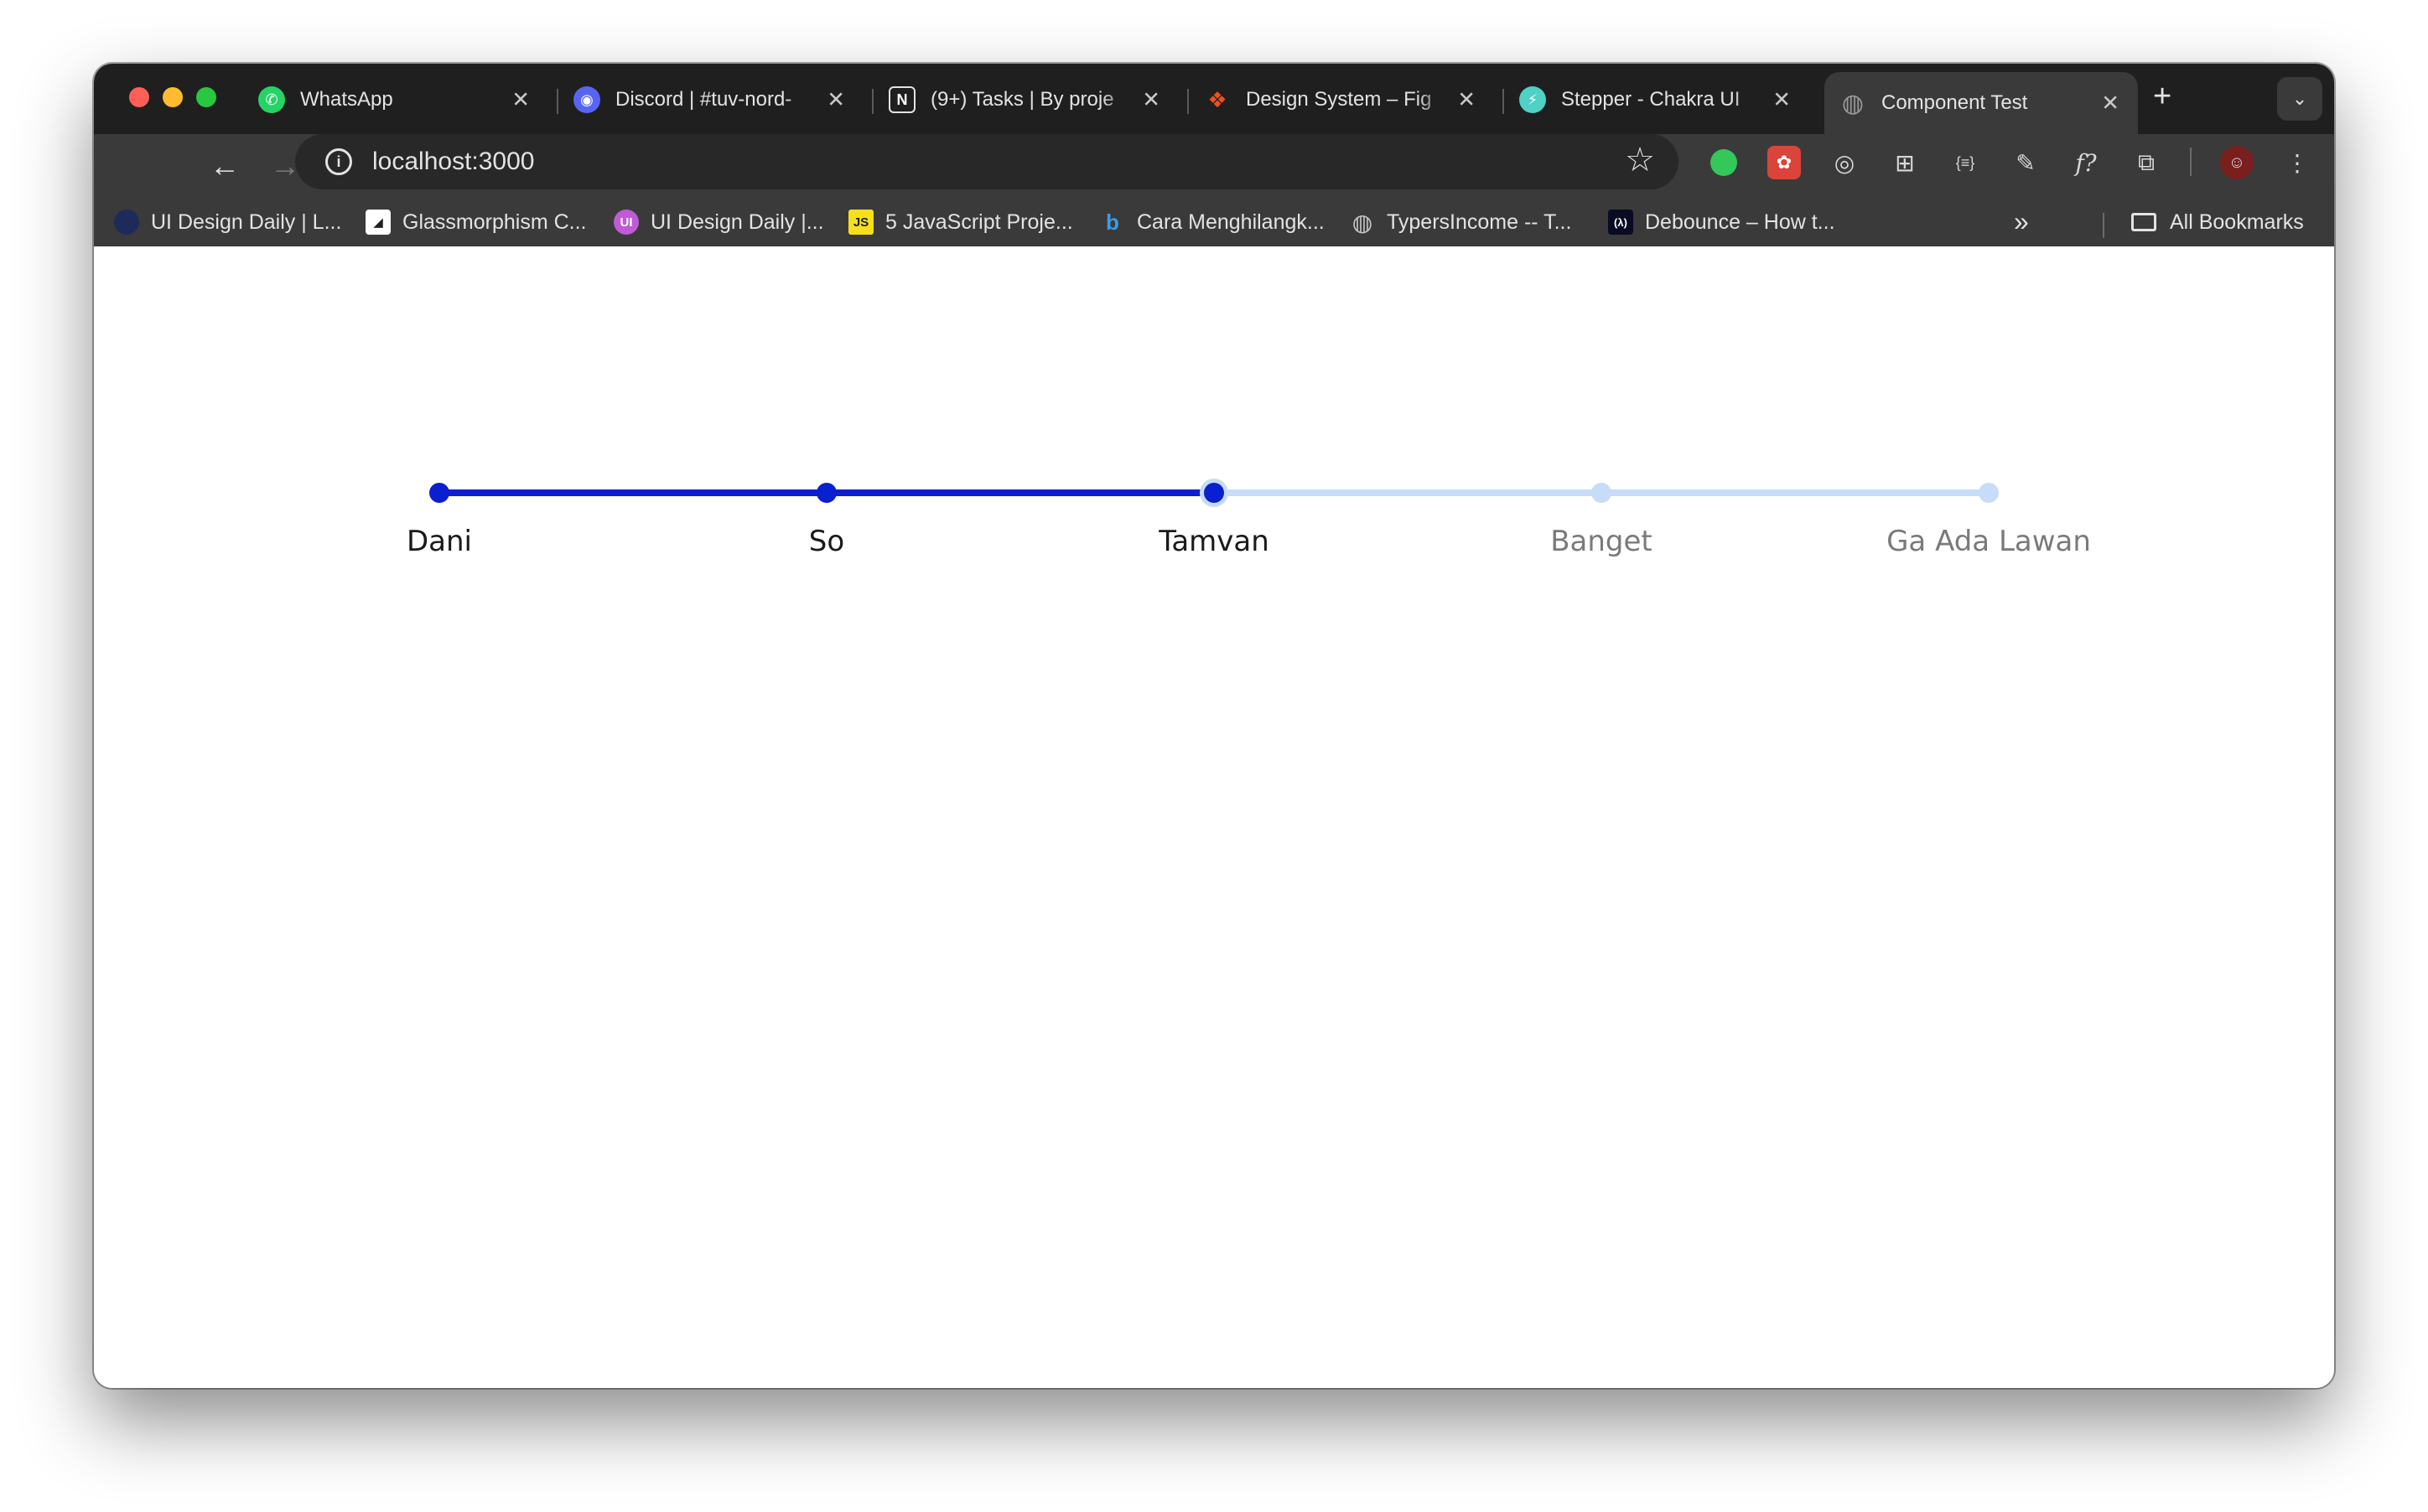  What do you see at coordinates (2237, 222) in the screenshot?
I see `all-bookmarks-label: All Bookmarks` at bounding box center [2237, 222].